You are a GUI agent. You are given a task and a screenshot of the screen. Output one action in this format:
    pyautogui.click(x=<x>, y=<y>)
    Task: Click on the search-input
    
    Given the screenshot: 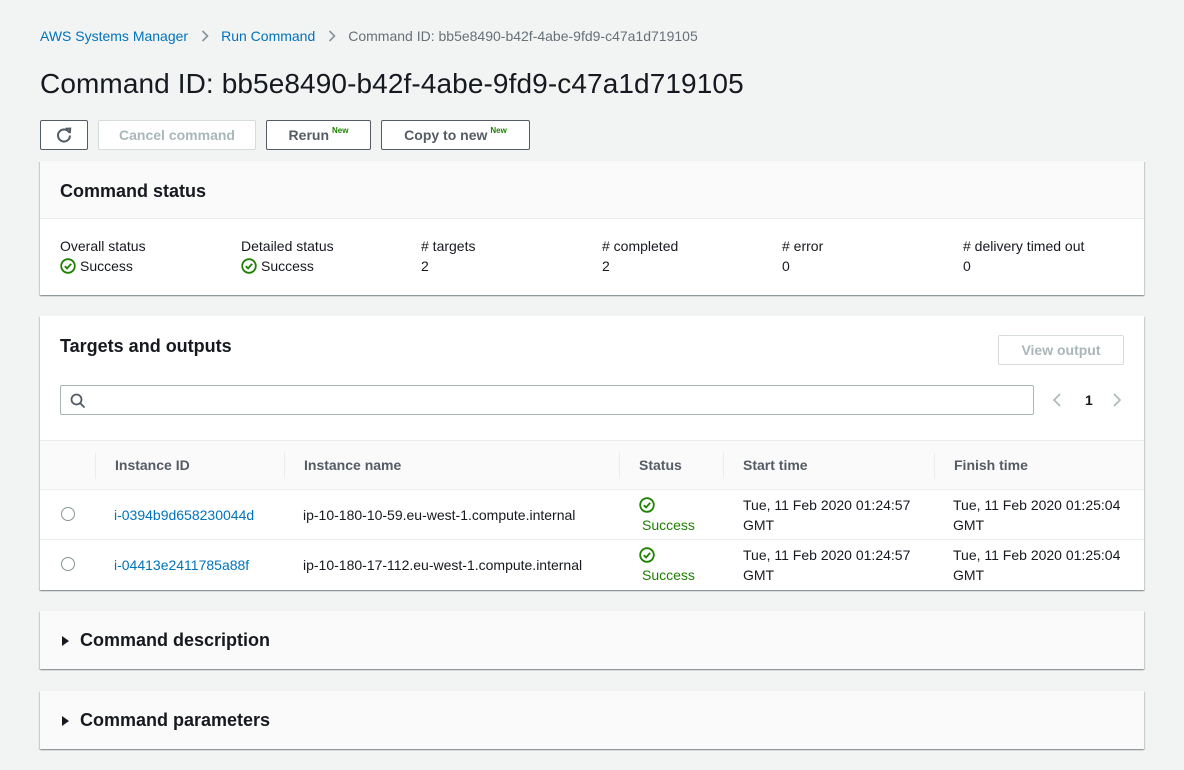 What is the action you would take?
    pyautogui.click(x=558, y=400)
    